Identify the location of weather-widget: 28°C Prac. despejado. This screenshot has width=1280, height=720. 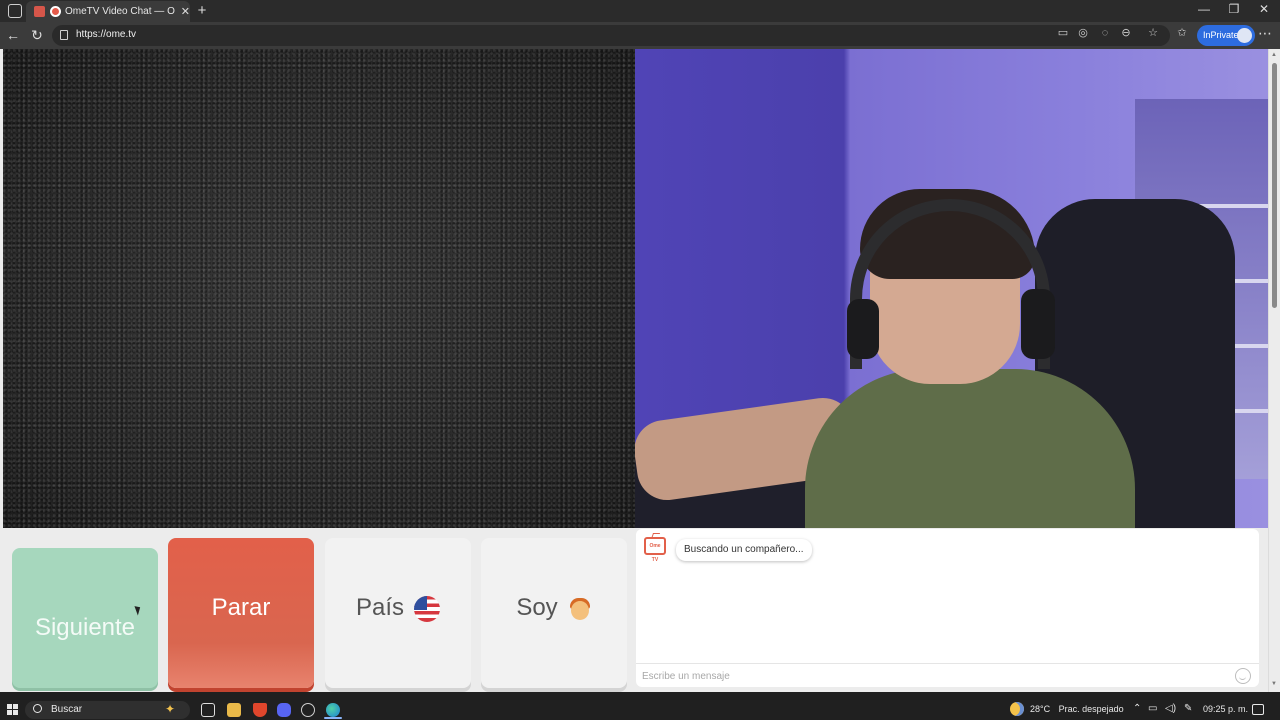
(1077, 709).